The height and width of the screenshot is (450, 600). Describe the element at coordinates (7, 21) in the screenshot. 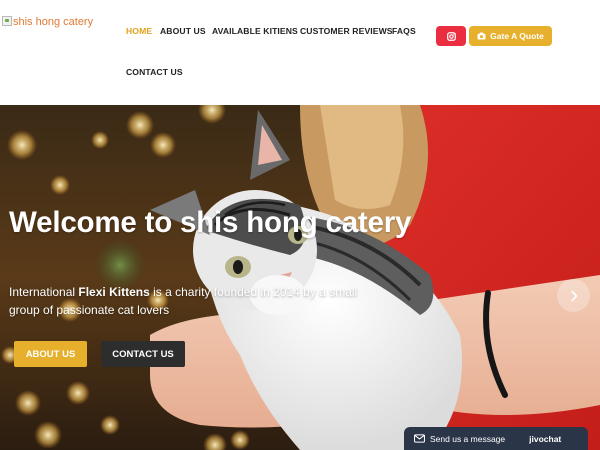

I see `broken-image-icon` at that location.